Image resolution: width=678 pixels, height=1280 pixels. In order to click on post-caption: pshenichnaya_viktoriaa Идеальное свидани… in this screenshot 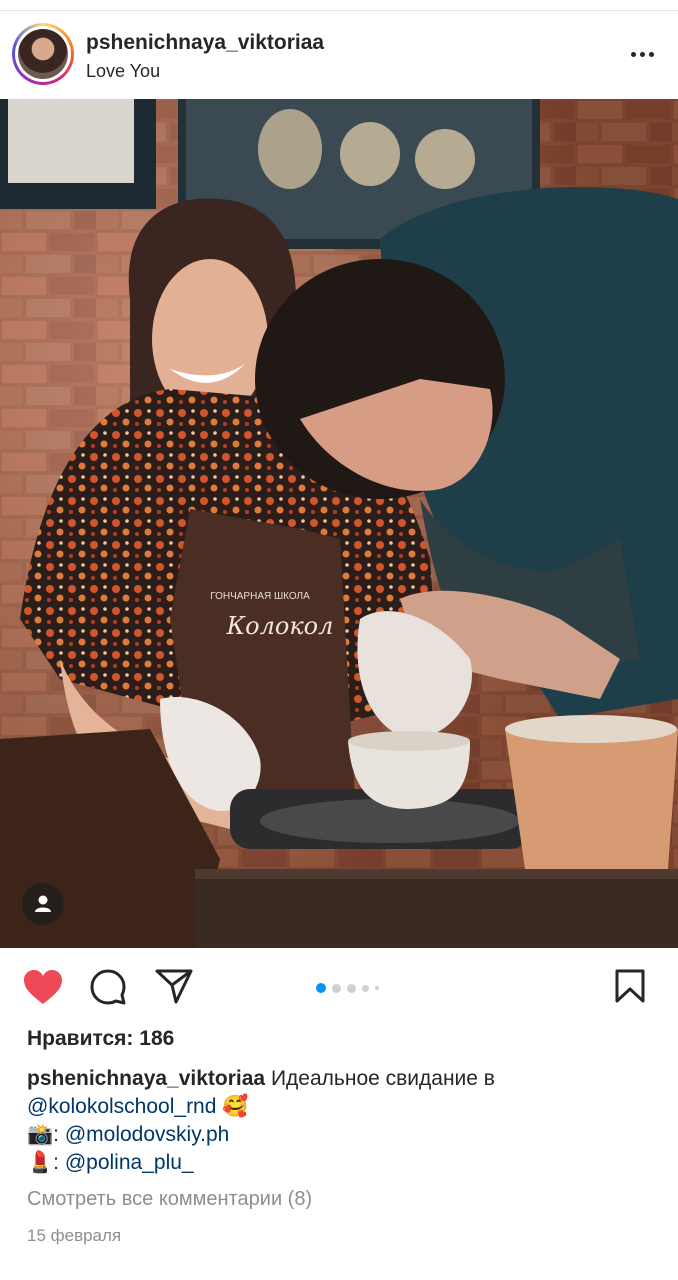, I will do `click(342, 1121)`.